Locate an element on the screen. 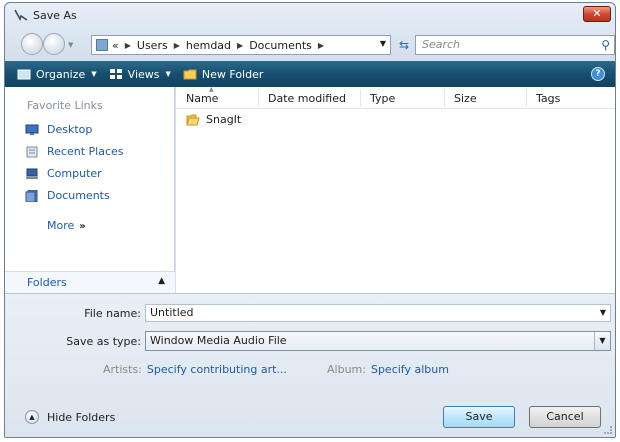 This screenshot has width=620, height=442. search-icon: ⚲ is located at coordinates (605, 45).